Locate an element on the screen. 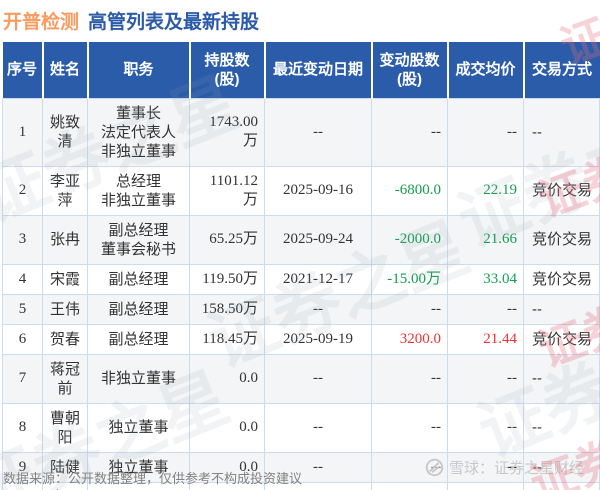 The width and height of the screenshot is (600, 490). col-header-label: 序号 is located at coordinates (21, 70).